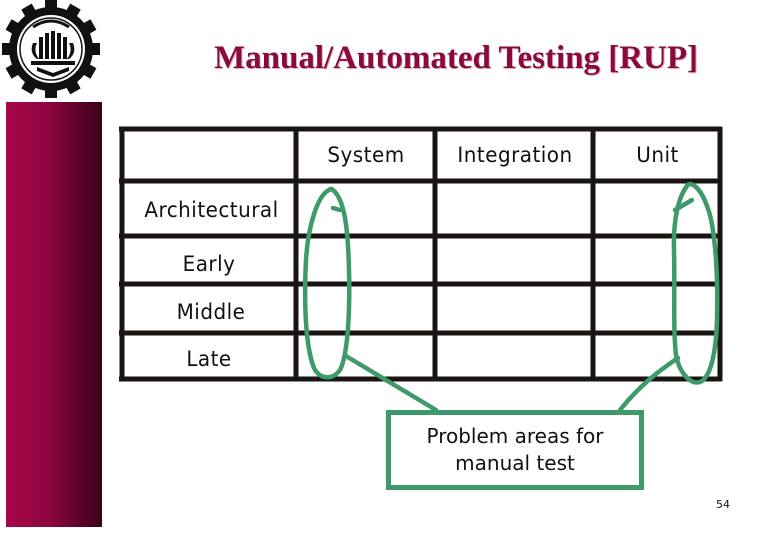 The height and width of the screenshot is (540, 780). I want to click on column-header-unit: Unit, so click(657, 155).